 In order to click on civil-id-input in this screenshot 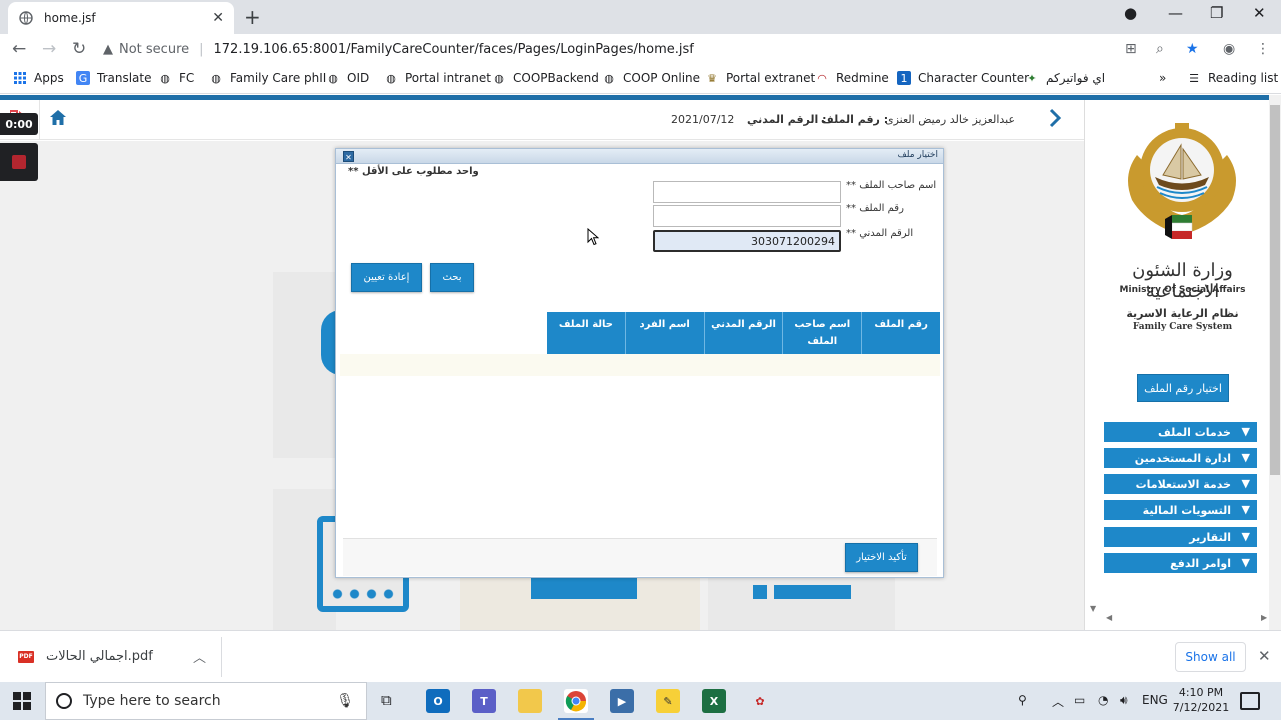, I will do `click(747, 241)`.